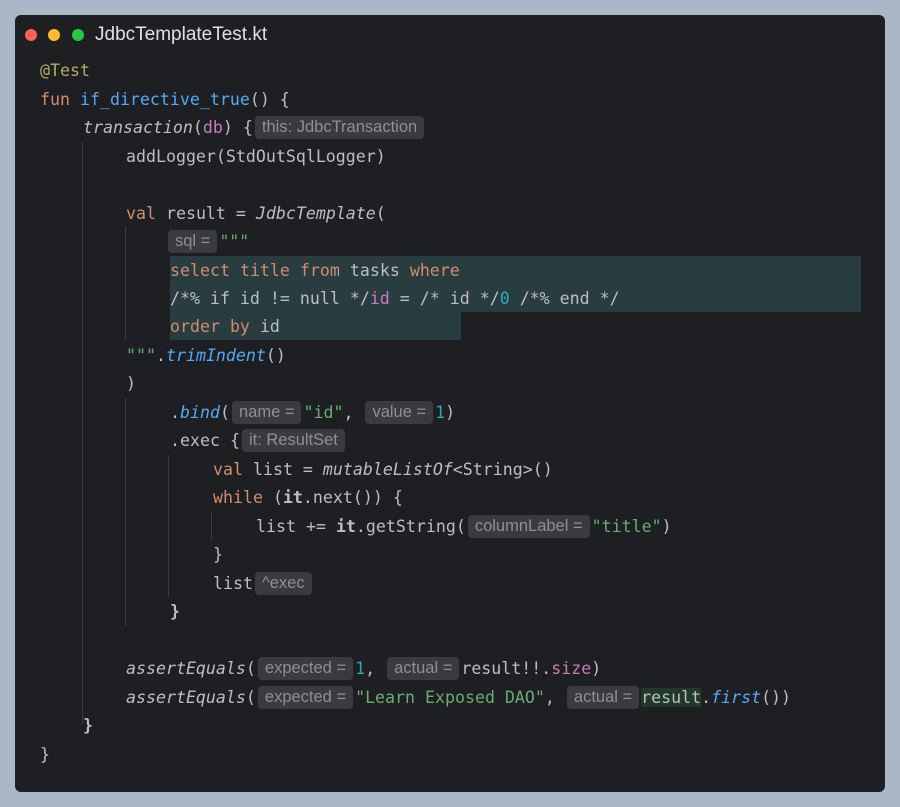  I want to click on code-text: list, so click(233, 583).